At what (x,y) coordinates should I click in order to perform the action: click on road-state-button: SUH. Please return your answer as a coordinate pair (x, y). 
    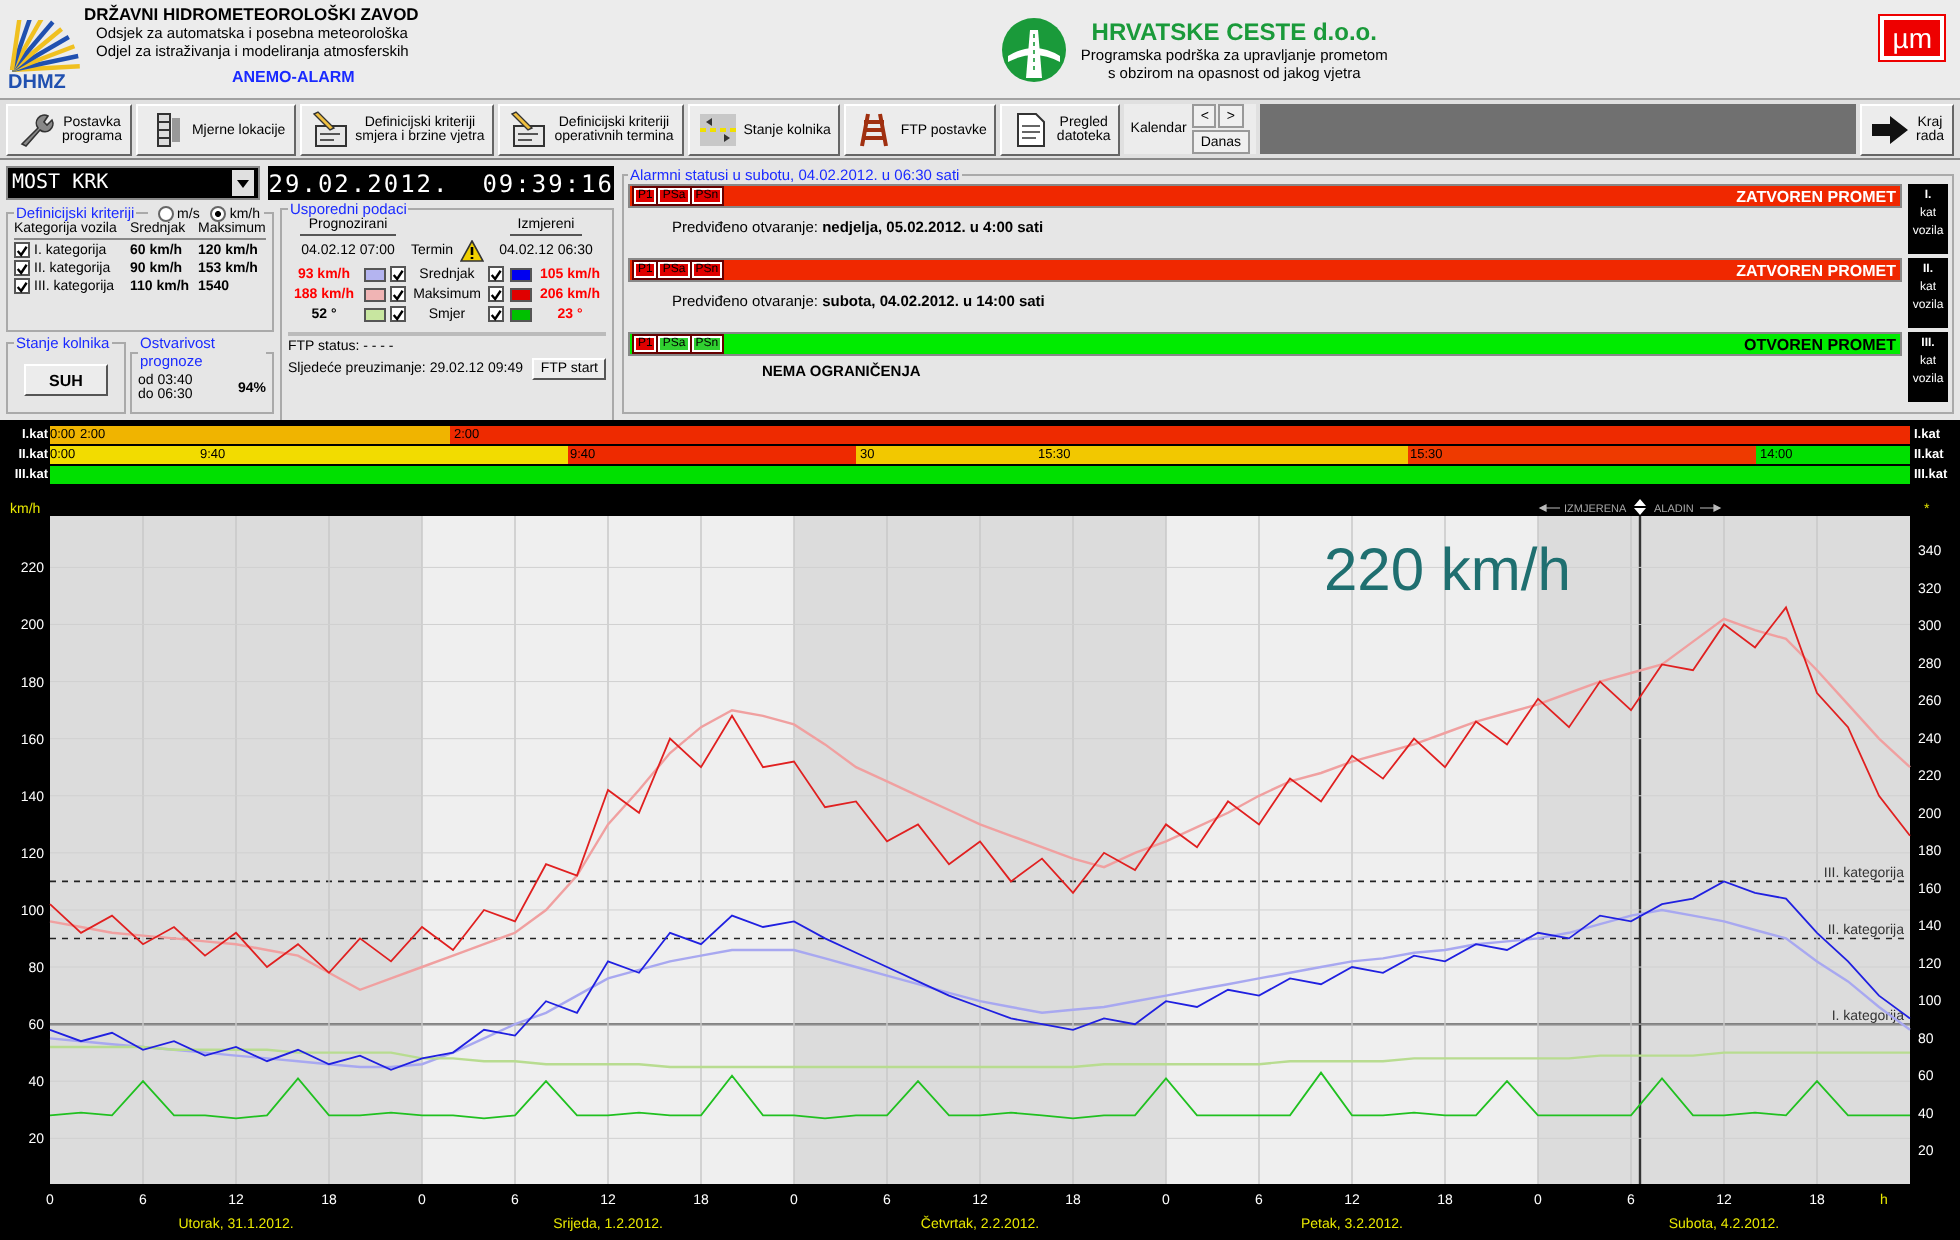
    Looking at the image, I should click on (66, 380).